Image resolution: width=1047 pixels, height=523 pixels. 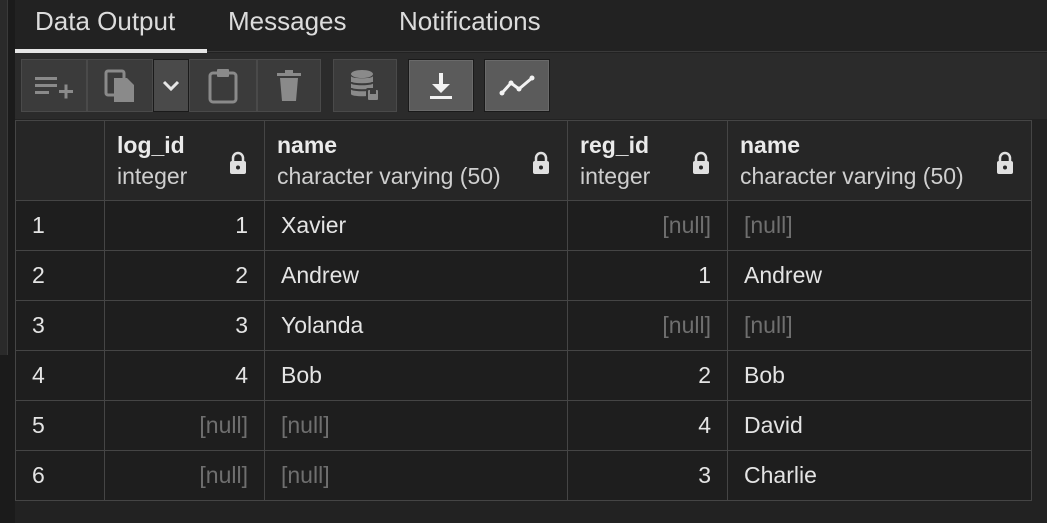 I want to click on cell-reg-id: 2, so click(x=647, y=375).